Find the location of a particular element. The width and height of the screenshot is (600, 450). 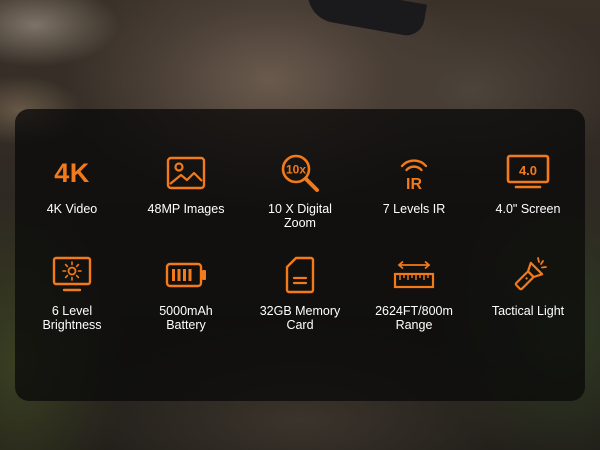

feature-range: 2624FT/800m Range is located at coordinates (414, 293).